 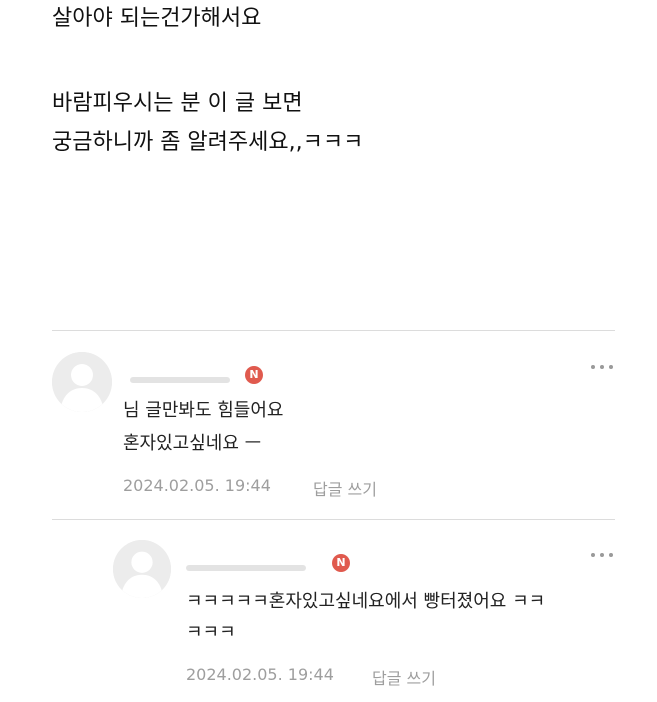 What do you see at coordinates (157, 18) in the screenshot?
I see `post-line: 살아야 되는건가해서요` at bounding box center [157, 18].